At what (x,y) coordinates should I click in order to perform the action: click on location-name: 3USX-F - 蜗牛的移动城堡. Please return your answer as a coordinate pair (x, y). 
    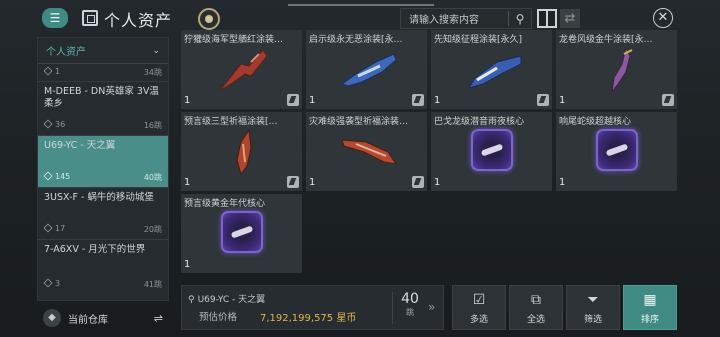
    Looking at the image, I should click on (99, 197).